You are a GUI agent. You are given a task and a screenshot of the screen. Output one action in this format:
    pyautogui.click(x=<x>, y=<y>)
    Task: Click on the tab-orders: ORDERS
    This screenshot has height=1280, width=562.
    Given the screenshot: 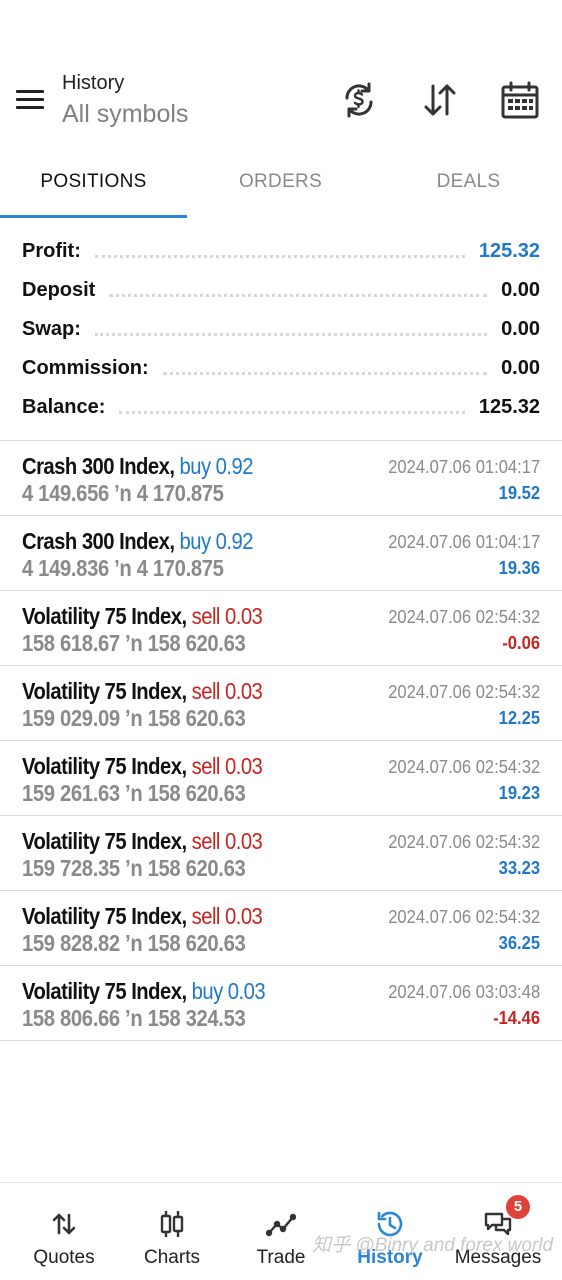 What is the action you would take?
    pyautogui.click(x=280, y=188)
    